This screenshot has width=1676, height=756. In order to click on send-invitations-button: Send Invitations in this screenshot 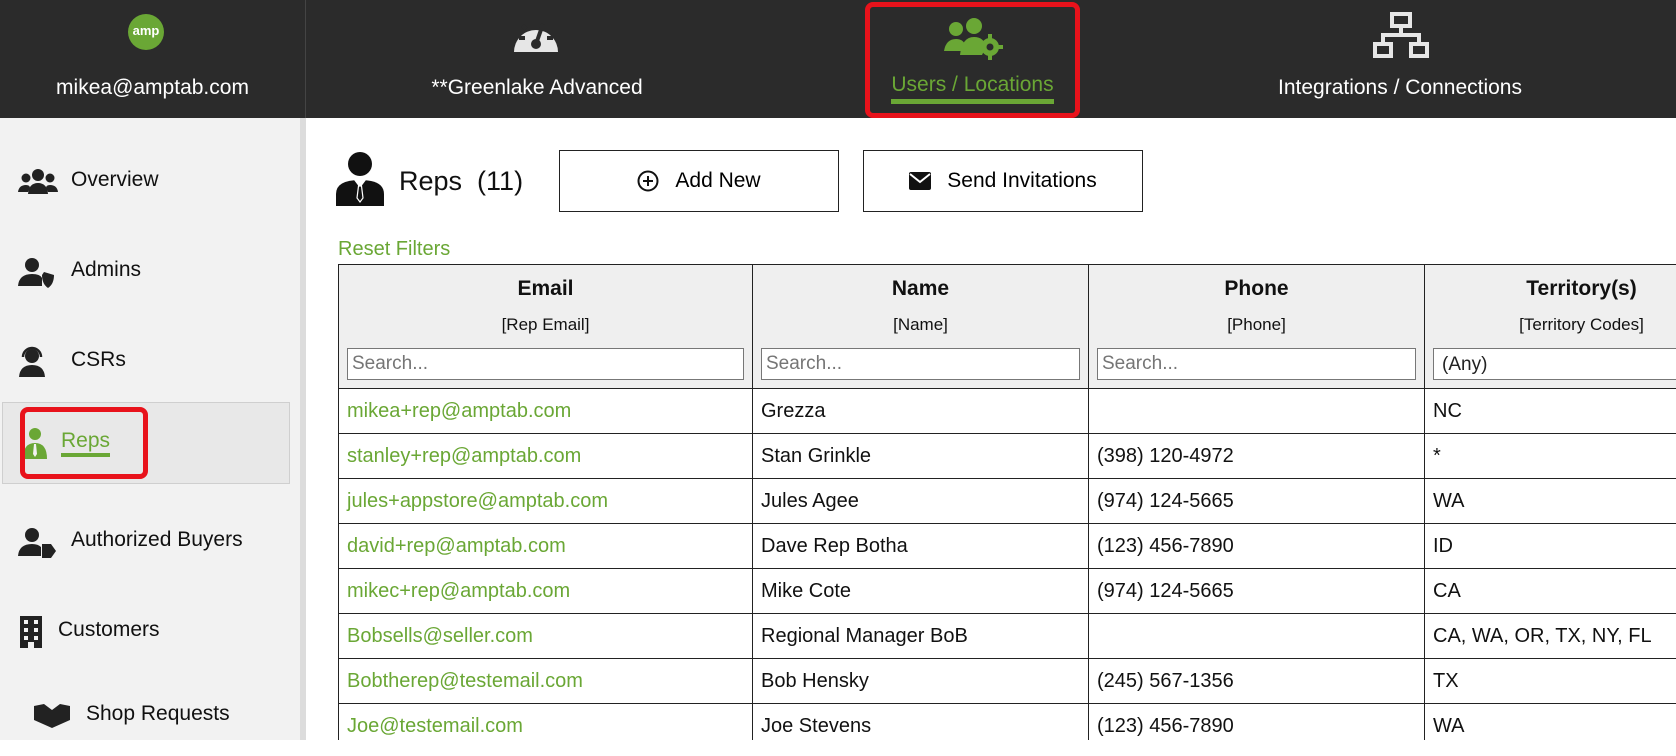, I will do `click(1003, 181)`.